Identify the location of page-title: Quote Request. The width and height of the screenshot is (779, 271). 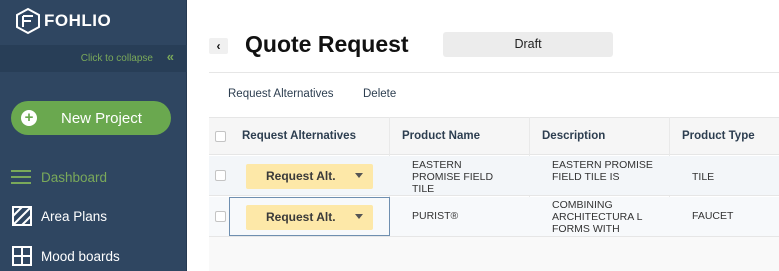
(327, 44).